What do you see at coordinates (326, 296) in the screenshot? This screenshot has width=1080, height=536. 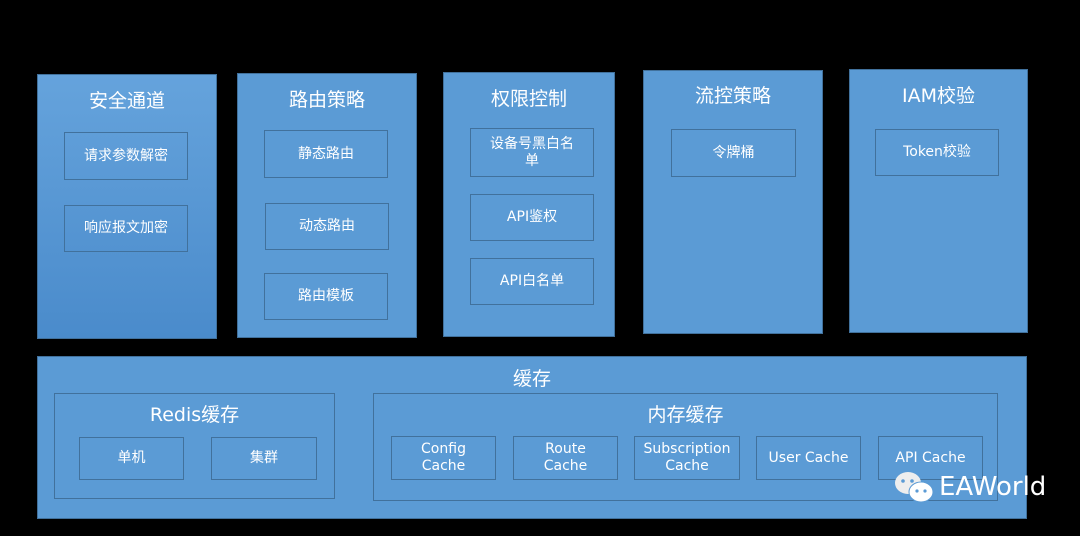 I see `module-item: 路由模板` at bounding box center [326, 296].